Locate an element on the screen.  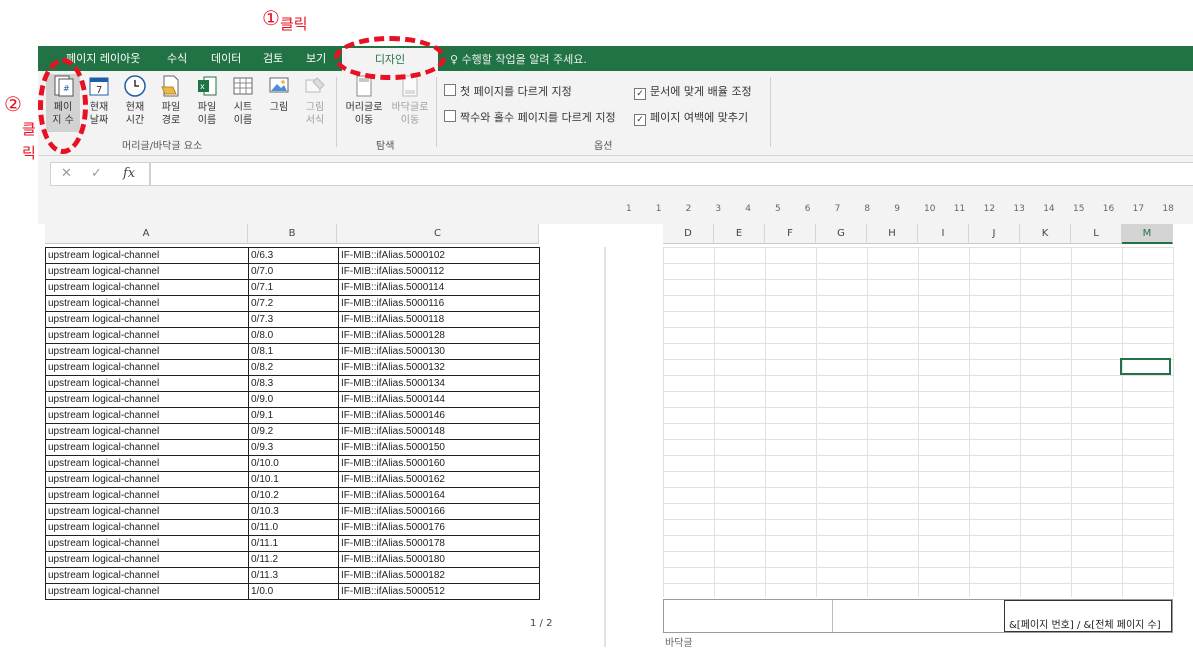
column-header-i: I is located at coordinates (943, 234).